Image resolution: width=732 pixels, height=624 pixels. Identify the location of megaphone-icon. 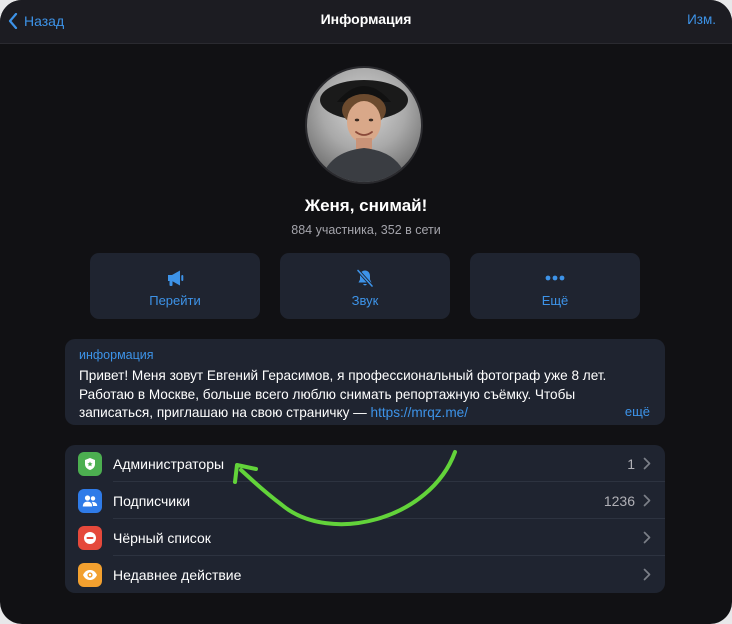
(176, 278).